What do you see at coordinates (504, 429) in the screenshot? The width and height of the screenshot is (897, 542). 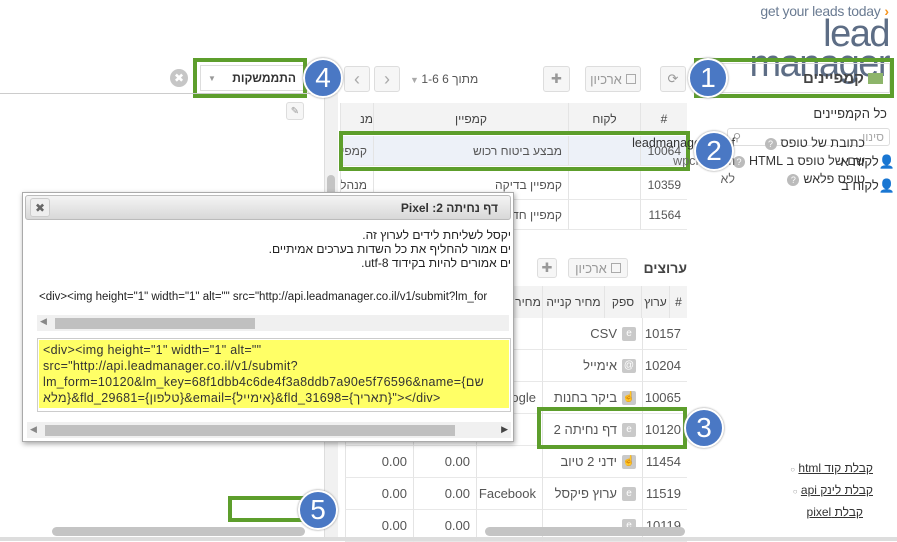 I see `scroll-right-icon: ▶` at bounding box center [504, 429].